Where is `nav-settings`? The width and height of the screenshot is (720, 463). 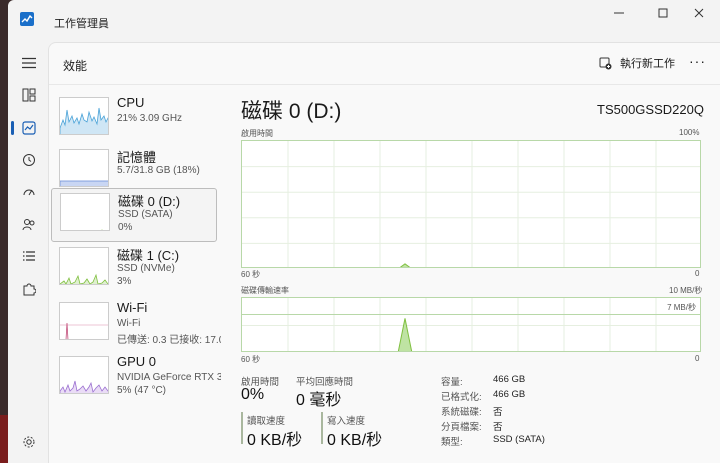
nav-settings is located at coordinates (29, 442).